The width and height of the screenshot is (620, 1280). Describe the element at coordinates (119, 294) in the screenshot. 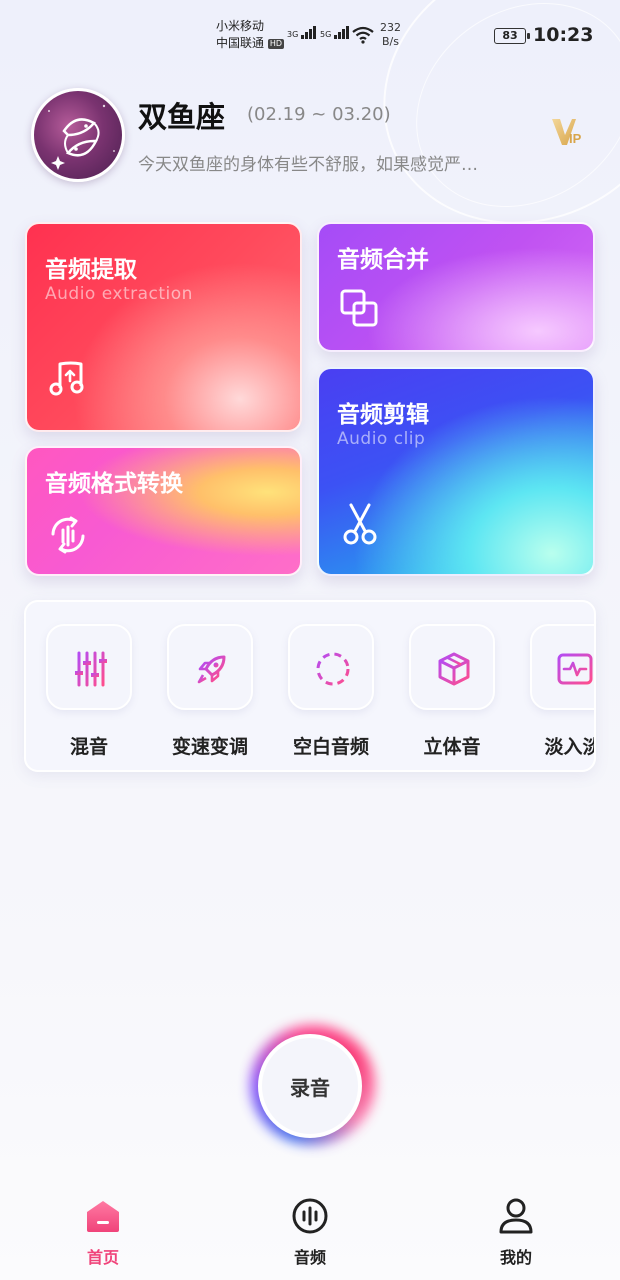

I see `card-subtitle: Audio extraction` at that location.